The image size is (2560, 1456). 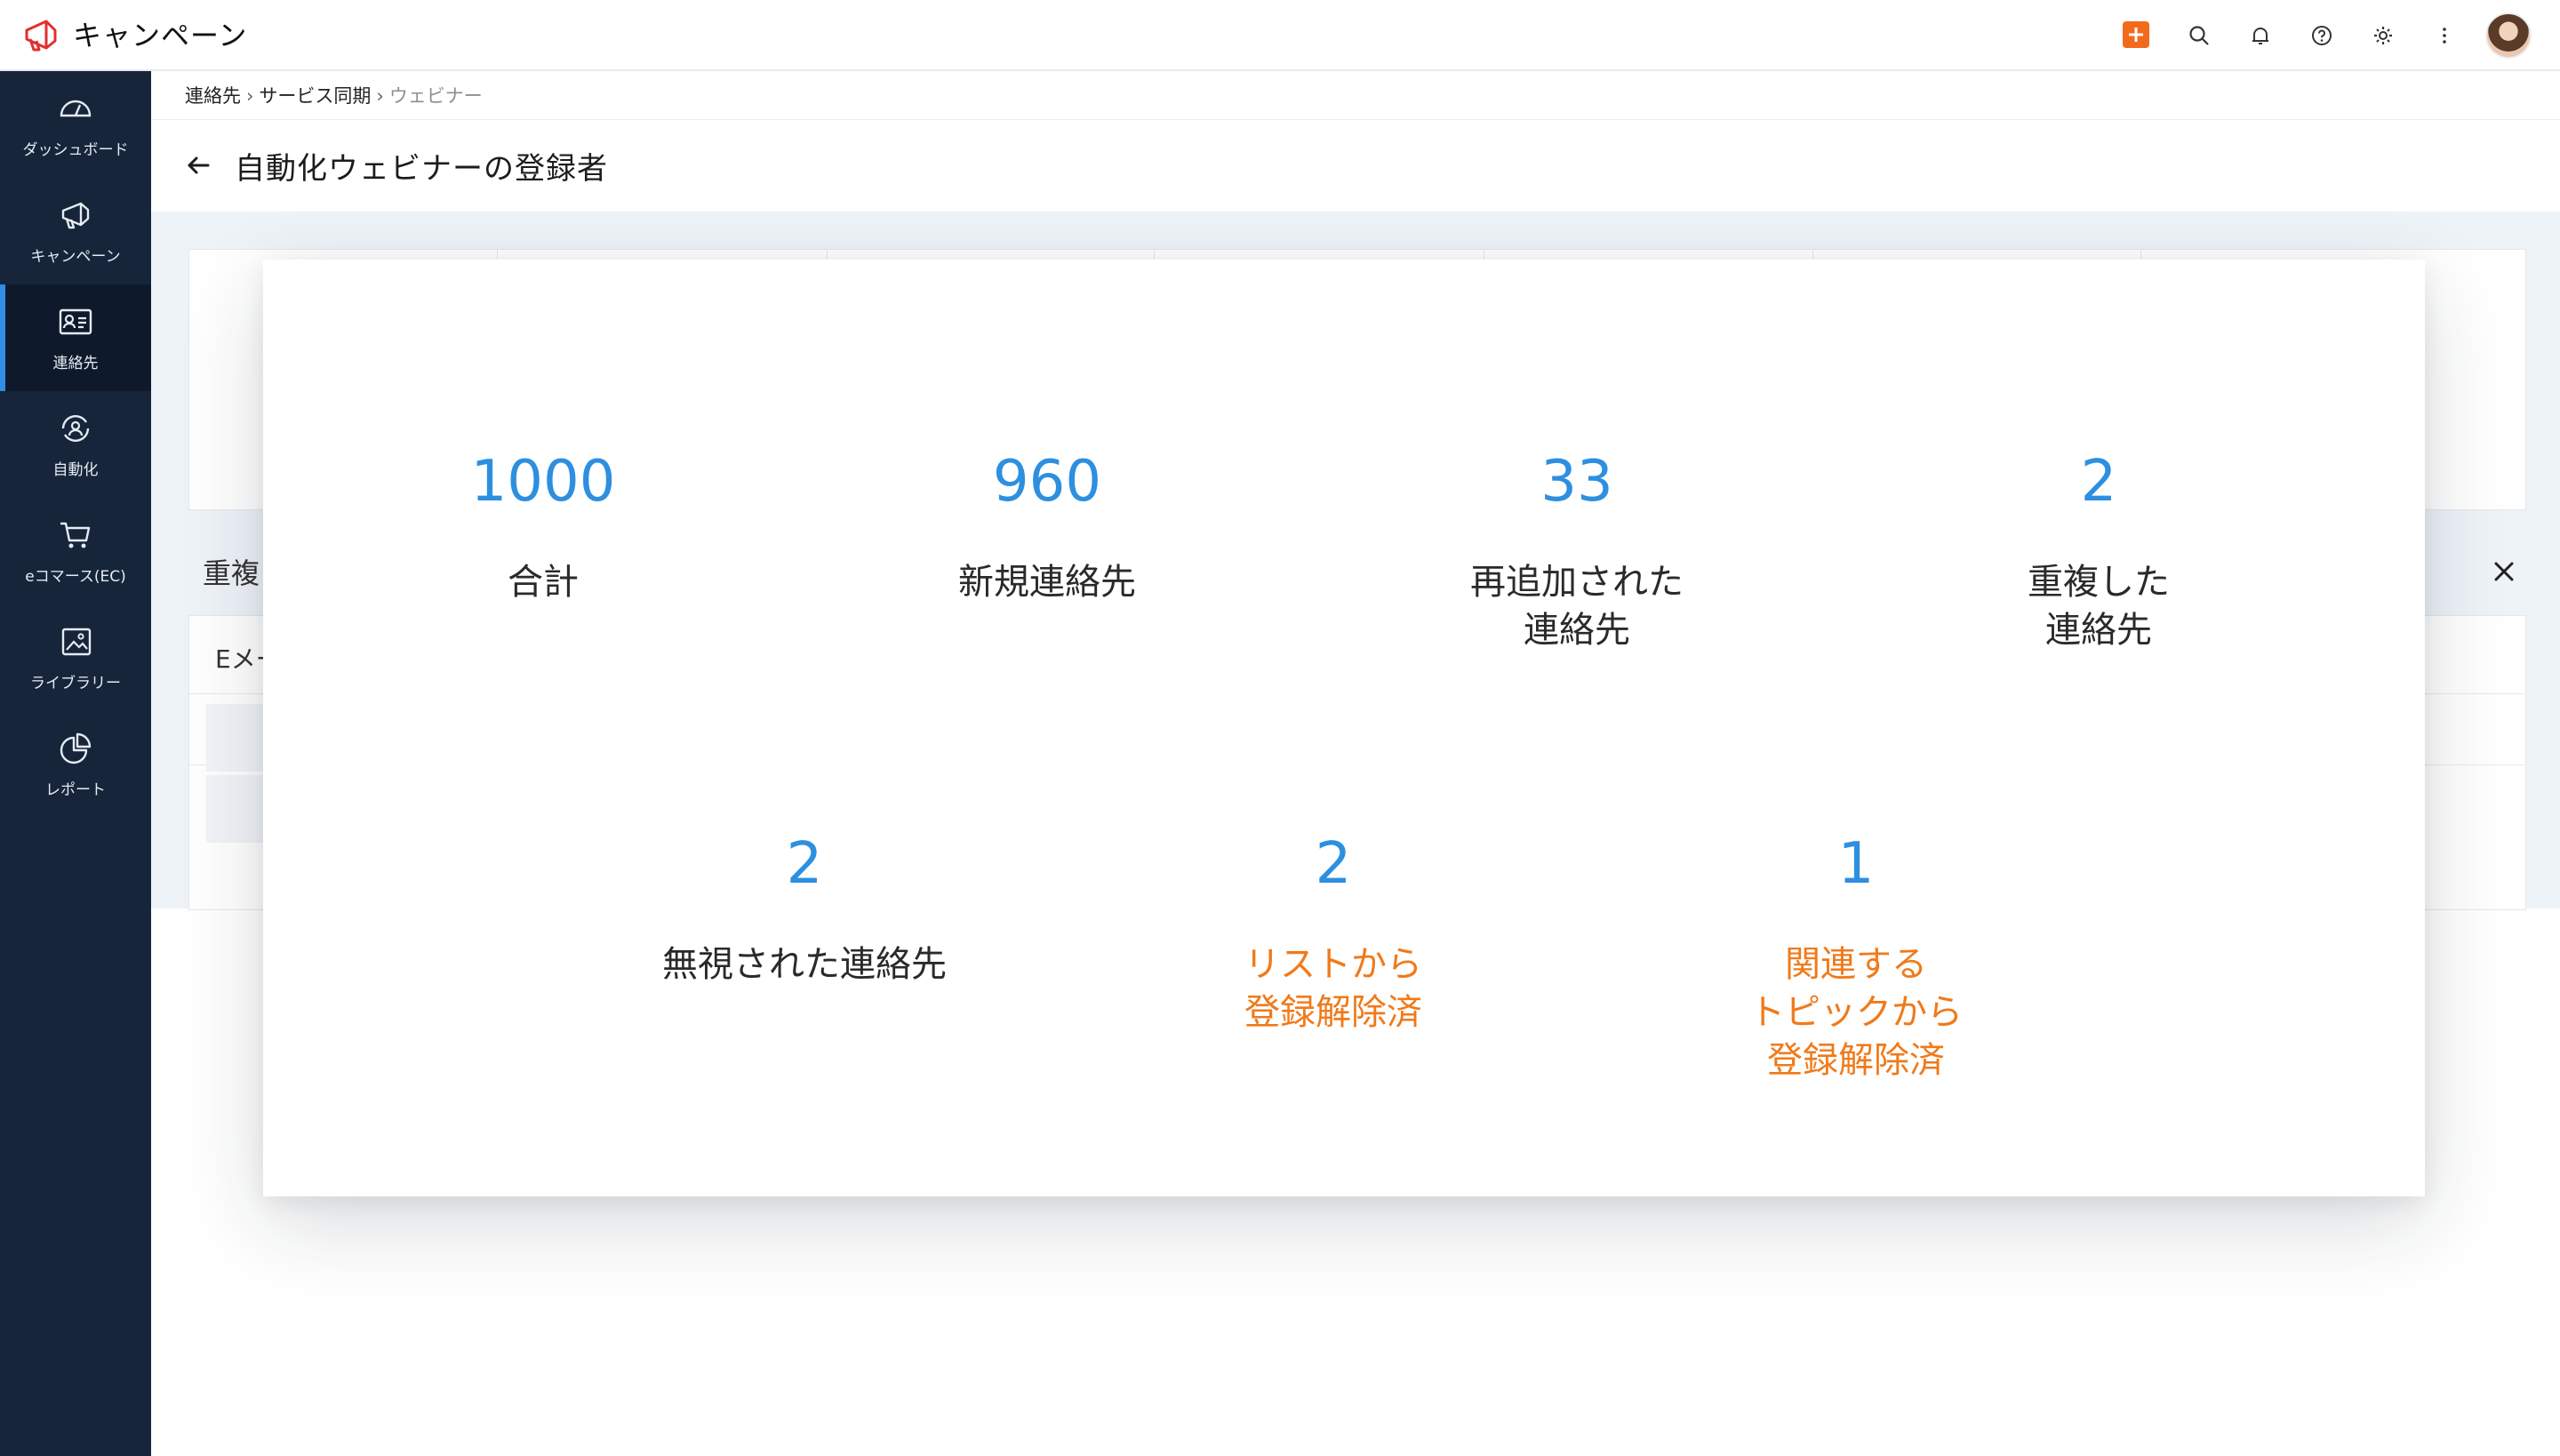 I want to click on search-button, so click(x=2199, y=36).